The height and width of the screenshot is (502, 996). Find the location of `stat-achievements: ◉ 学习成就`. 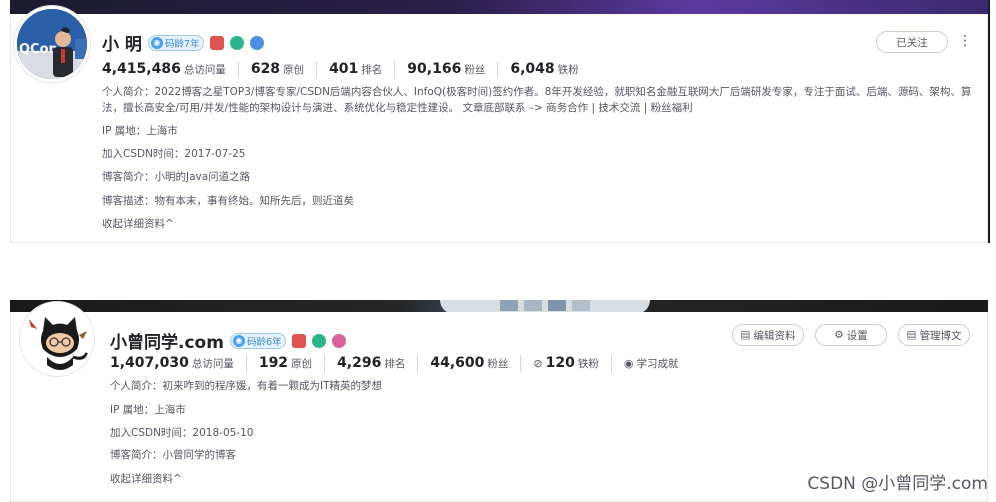

stat-achievements: ◉ 学习成就 is located at coordinates (650, 364).